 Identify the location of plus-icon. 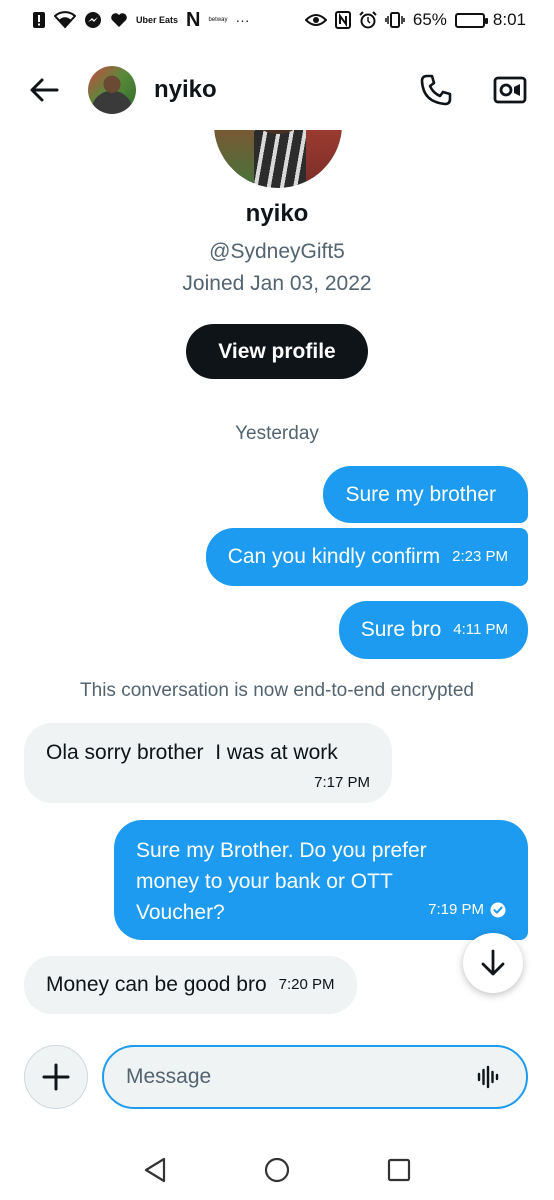
(56, 1077).